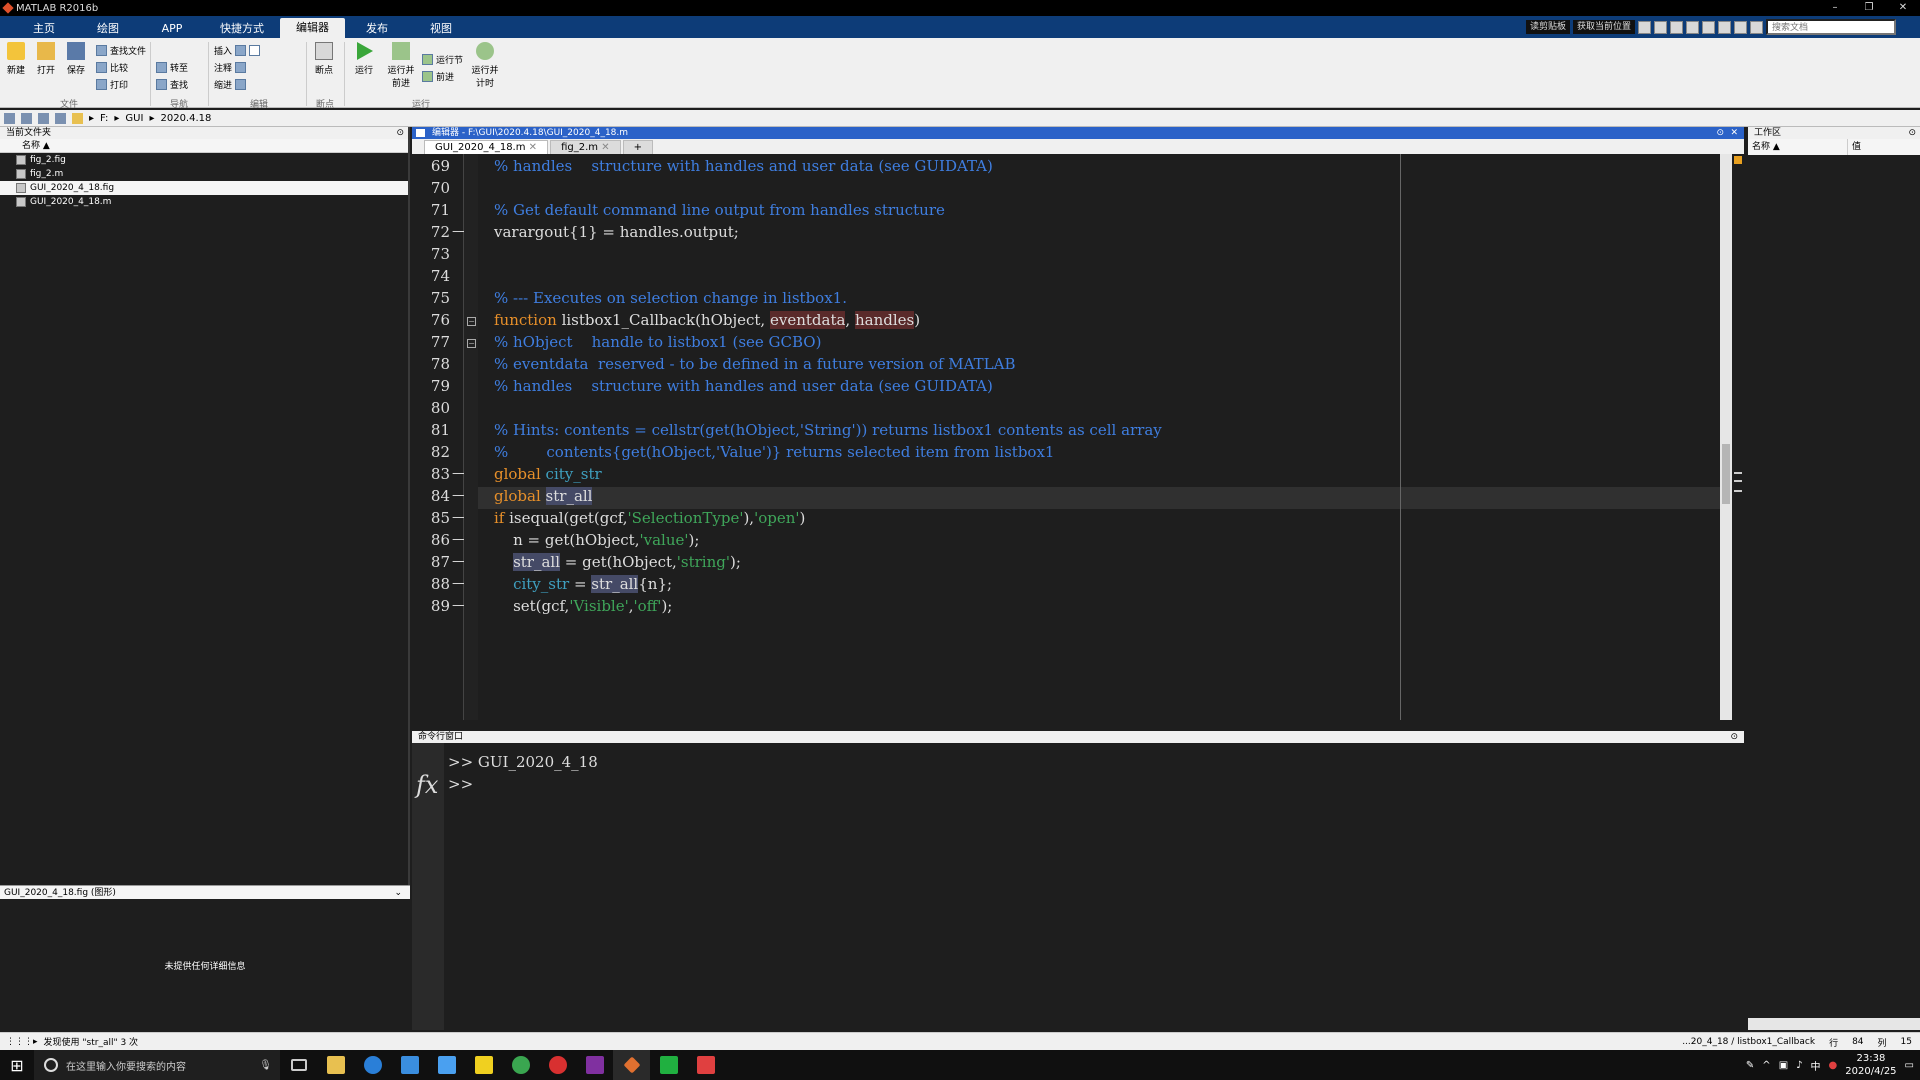  I want to click on line-number: 69, so click(431, 166).